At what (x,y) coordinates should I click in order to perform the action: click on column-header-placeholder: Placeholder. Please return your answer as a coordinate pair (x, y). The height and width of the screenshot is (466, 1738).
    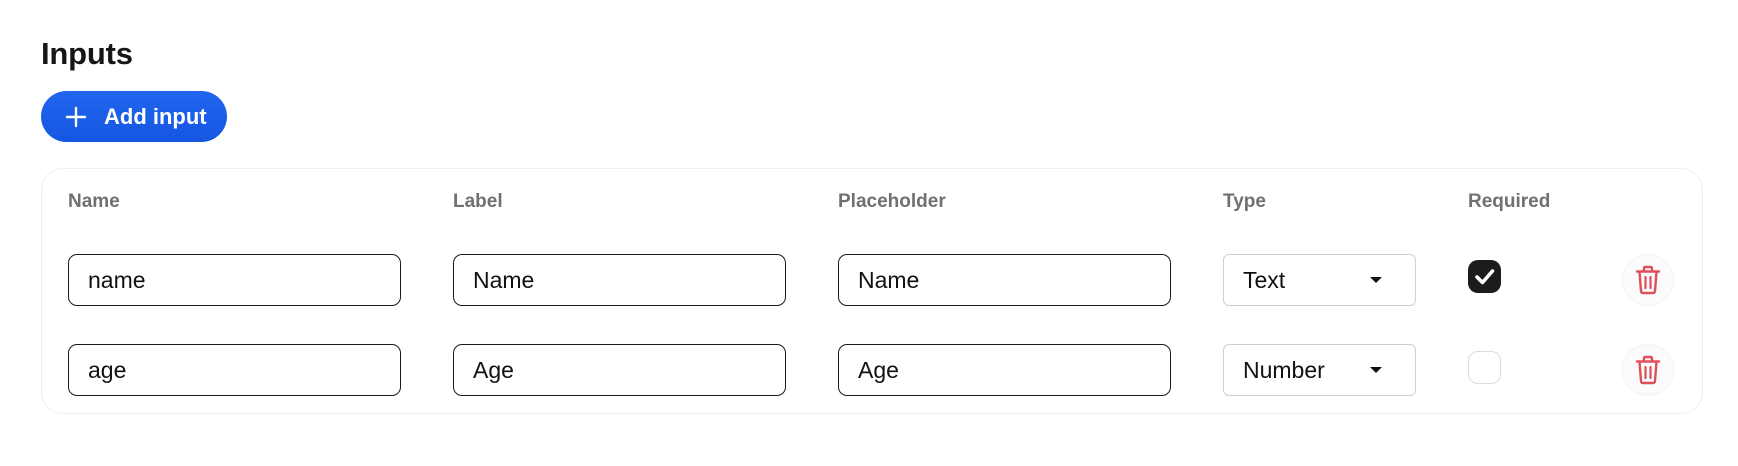
    Looking at the image, I should click on (892, 201).